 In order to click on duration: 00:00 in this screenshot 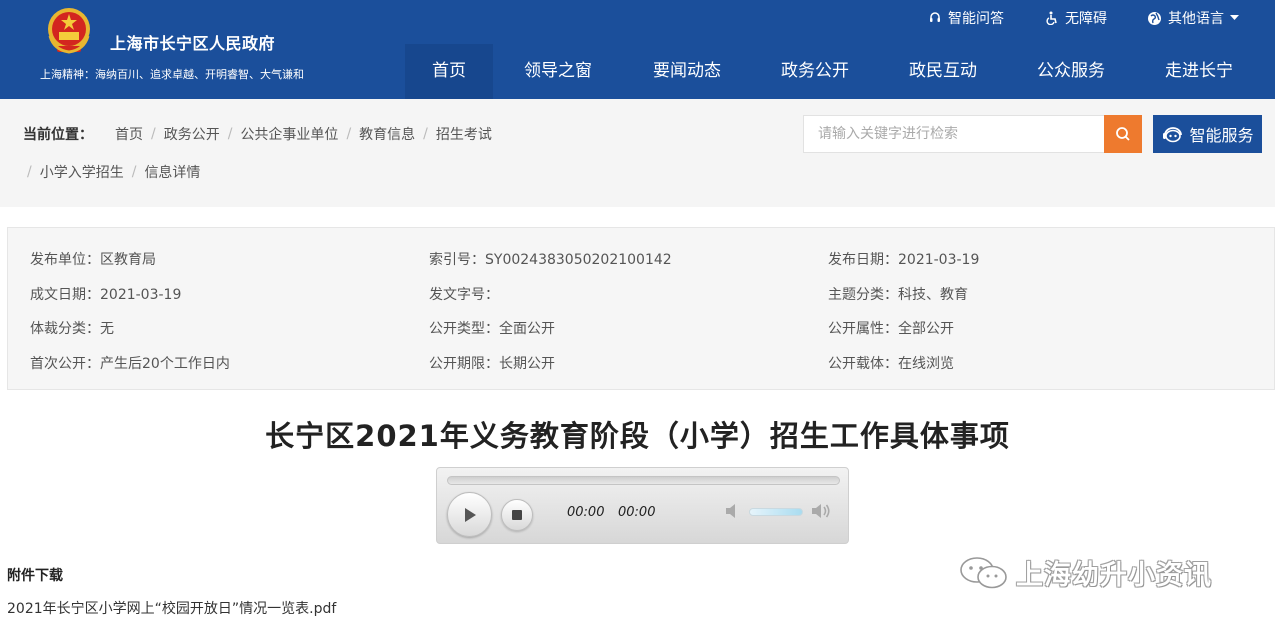, I will do `click(637, 512)`.